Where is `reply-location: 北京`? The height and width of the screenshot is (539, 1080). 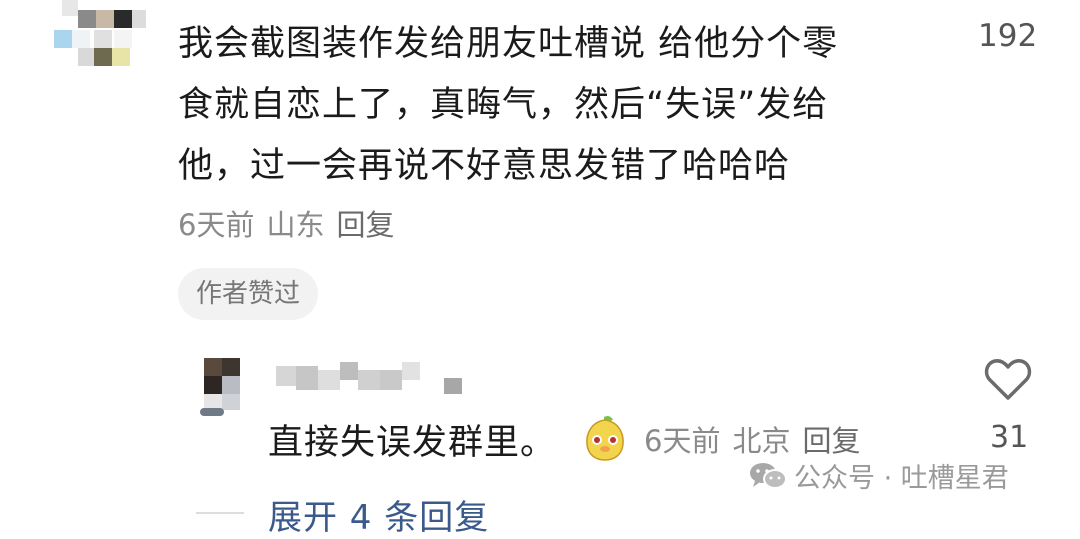
reply-location: 北京 is located at coordinates (761, 441).